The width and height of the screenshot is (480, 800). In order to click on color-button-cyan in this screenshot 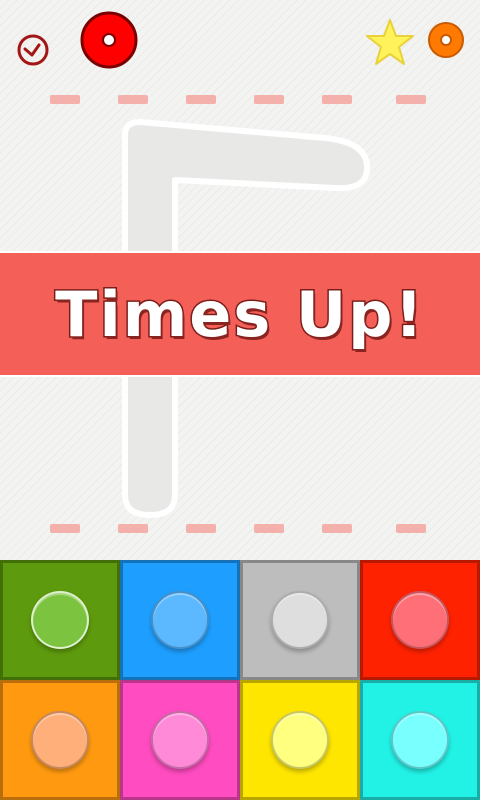, I will do `click(420, 740)`.